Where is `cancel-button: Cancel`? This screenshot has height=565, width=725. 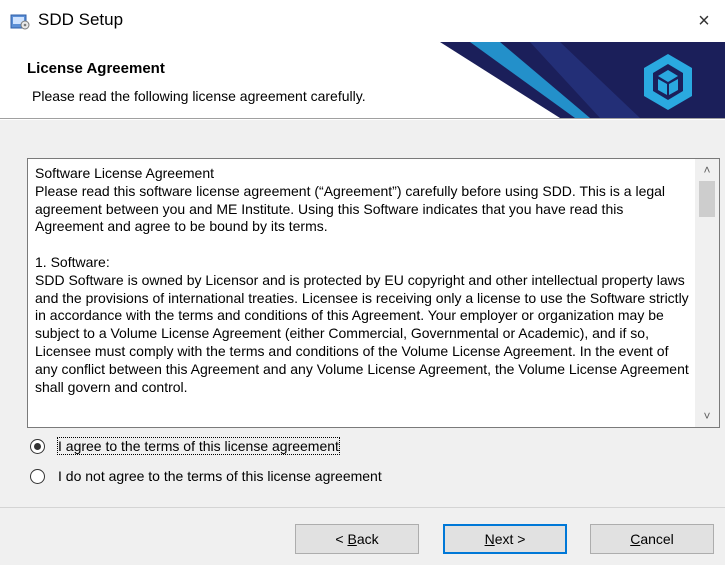
cancel-button: Cancel is located at coordinates (652, 539).